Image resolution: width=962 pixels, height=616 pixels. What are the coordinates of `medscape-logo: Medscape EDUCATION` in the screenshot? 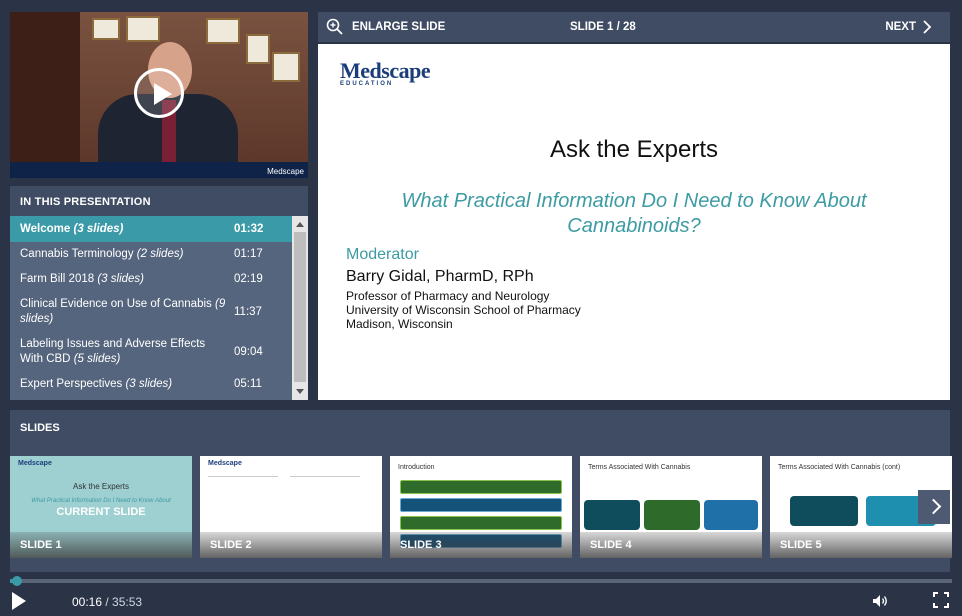 It's located at (385, 72).